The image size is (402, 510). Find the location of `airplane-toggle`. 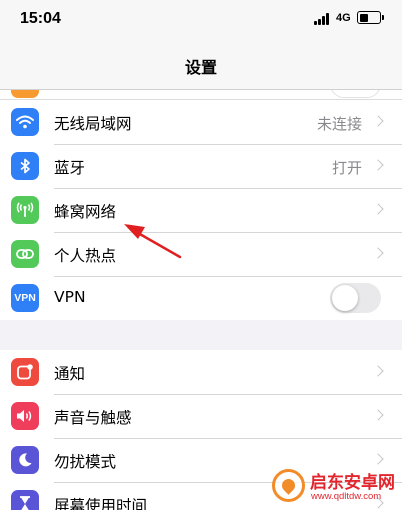

airplane-toggle is located at coordinates (355, 94).